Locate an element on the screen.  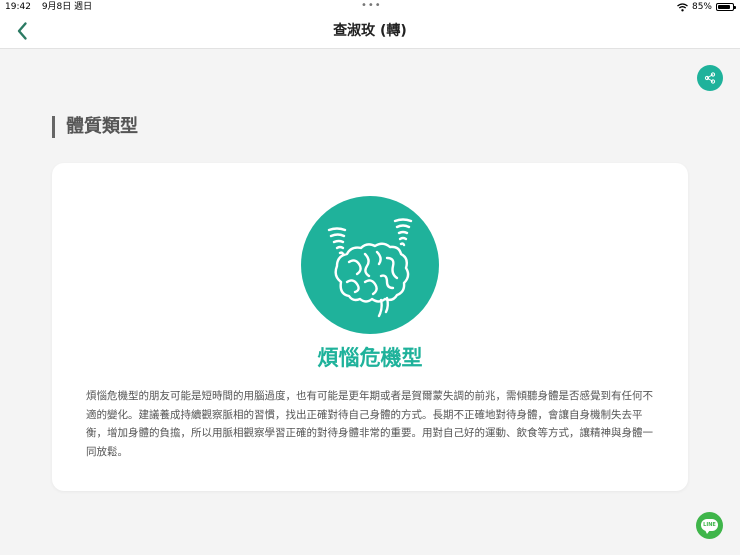
line-chat-button: LINE is located at coordinates (709, 525).